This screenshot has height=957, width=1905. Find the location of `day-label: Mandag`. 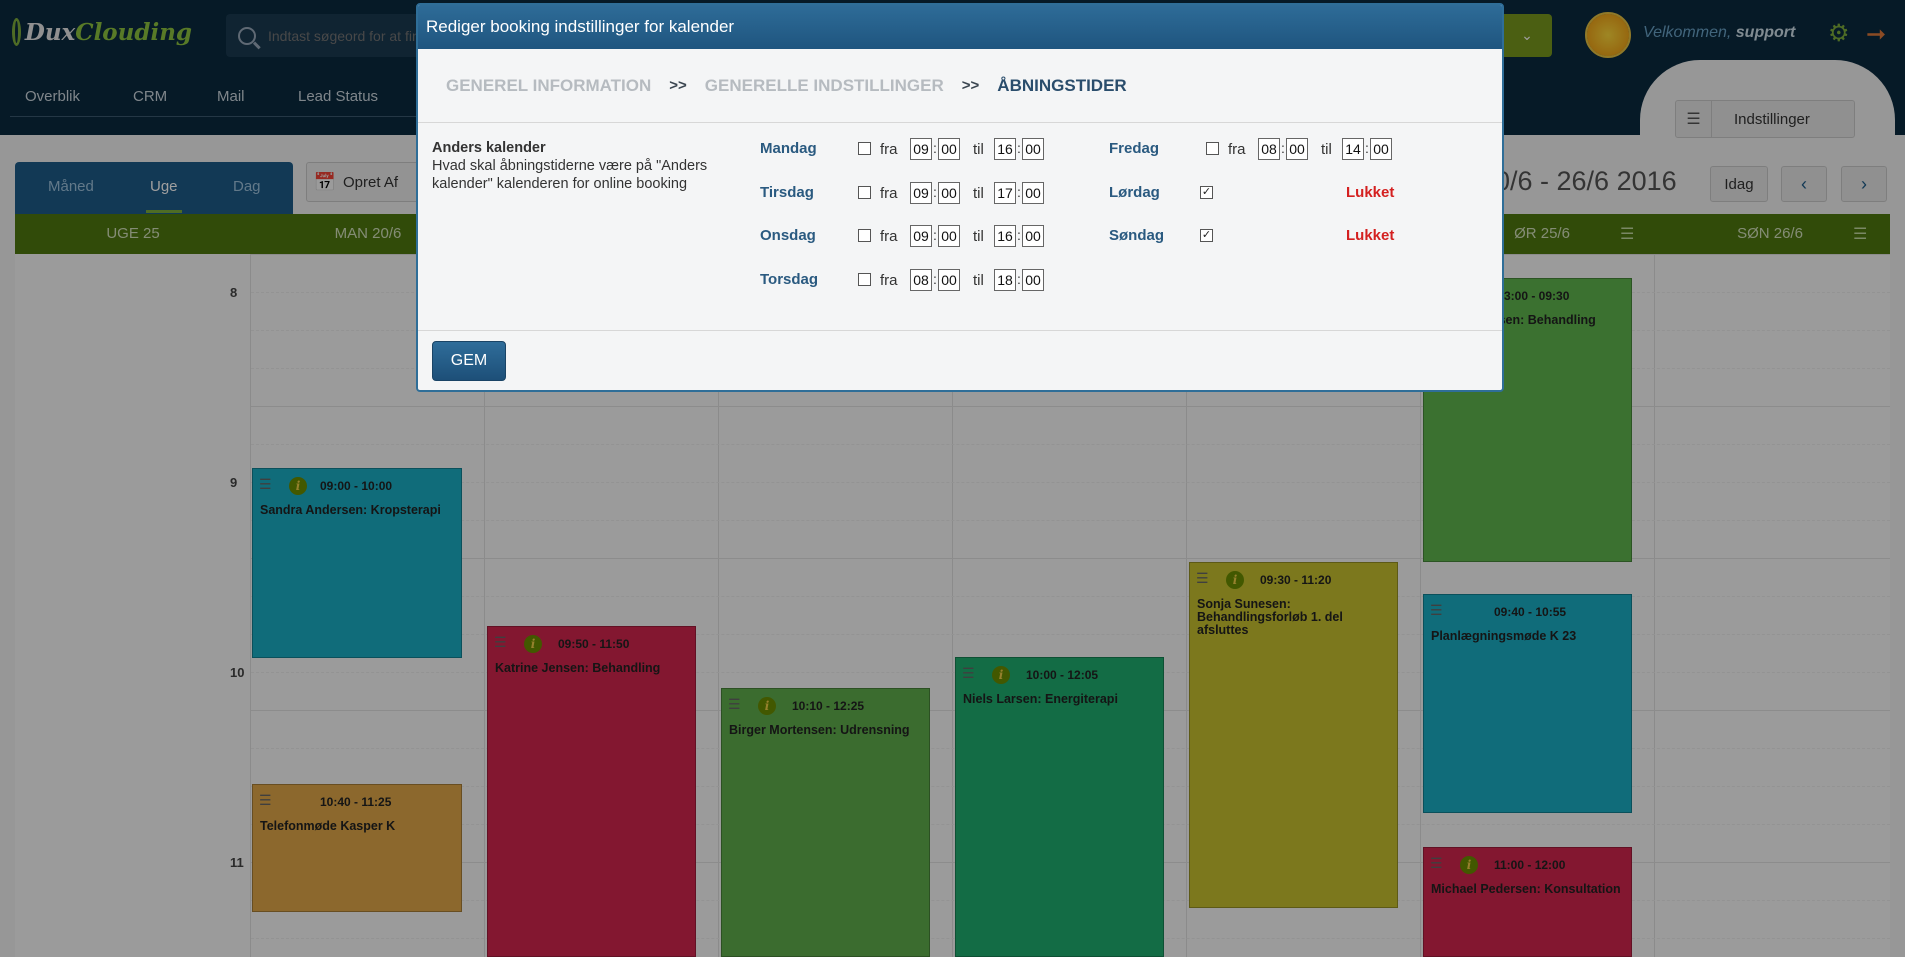

day-label: Mandag is located at coordinates (788, 148).